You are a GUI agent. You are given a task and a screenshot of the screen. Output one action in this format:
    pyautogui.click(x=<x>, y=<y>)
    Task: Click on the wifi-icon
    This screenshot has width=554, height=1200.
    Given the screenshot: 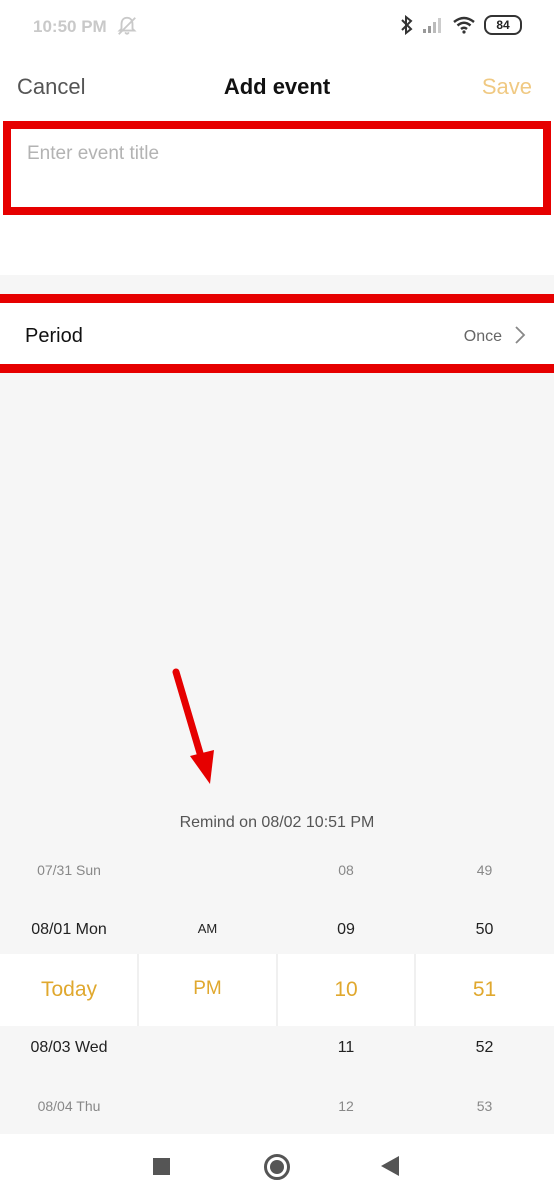 What is the action you would take?
    pyautogui.click(x=464, y=25)
    